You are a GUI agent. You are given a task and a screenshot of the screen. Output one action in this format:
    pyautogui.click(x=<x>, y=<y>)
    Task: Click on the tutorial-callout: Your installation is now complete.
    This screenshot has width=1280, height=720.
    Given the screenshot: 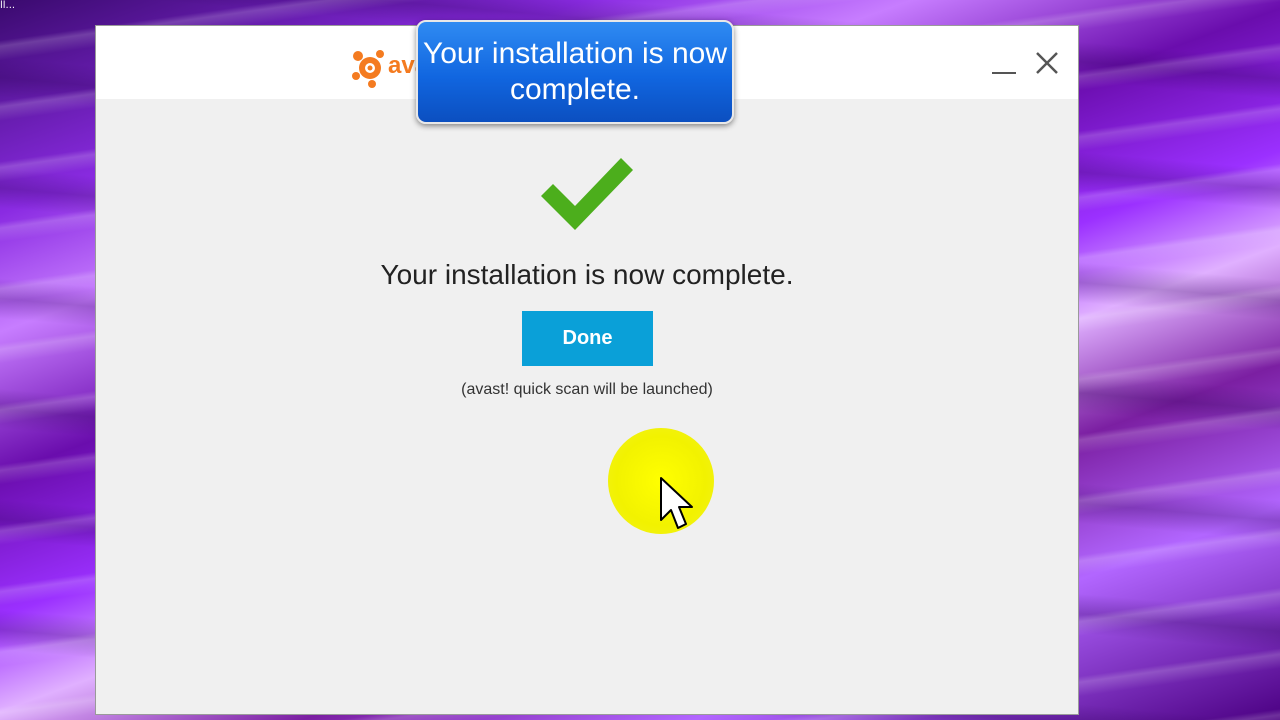 What is the action you would take?
    pyautogui.click(x=575, y=72)
    